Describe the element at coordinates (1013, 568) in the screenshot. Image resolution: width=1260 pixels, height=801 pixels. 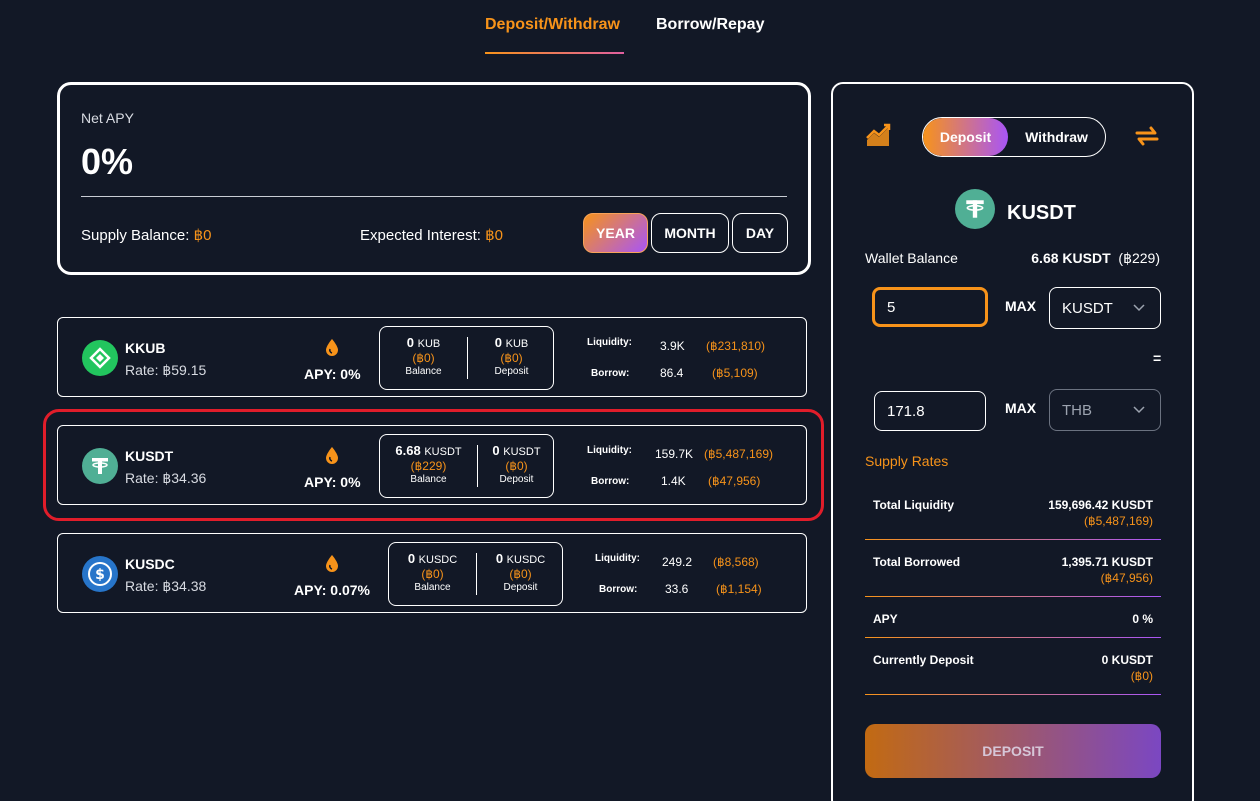
I see `stat-total-borrowed: Total Borrowed 1,395.71 KUSDT (฿47,956)` at that location.